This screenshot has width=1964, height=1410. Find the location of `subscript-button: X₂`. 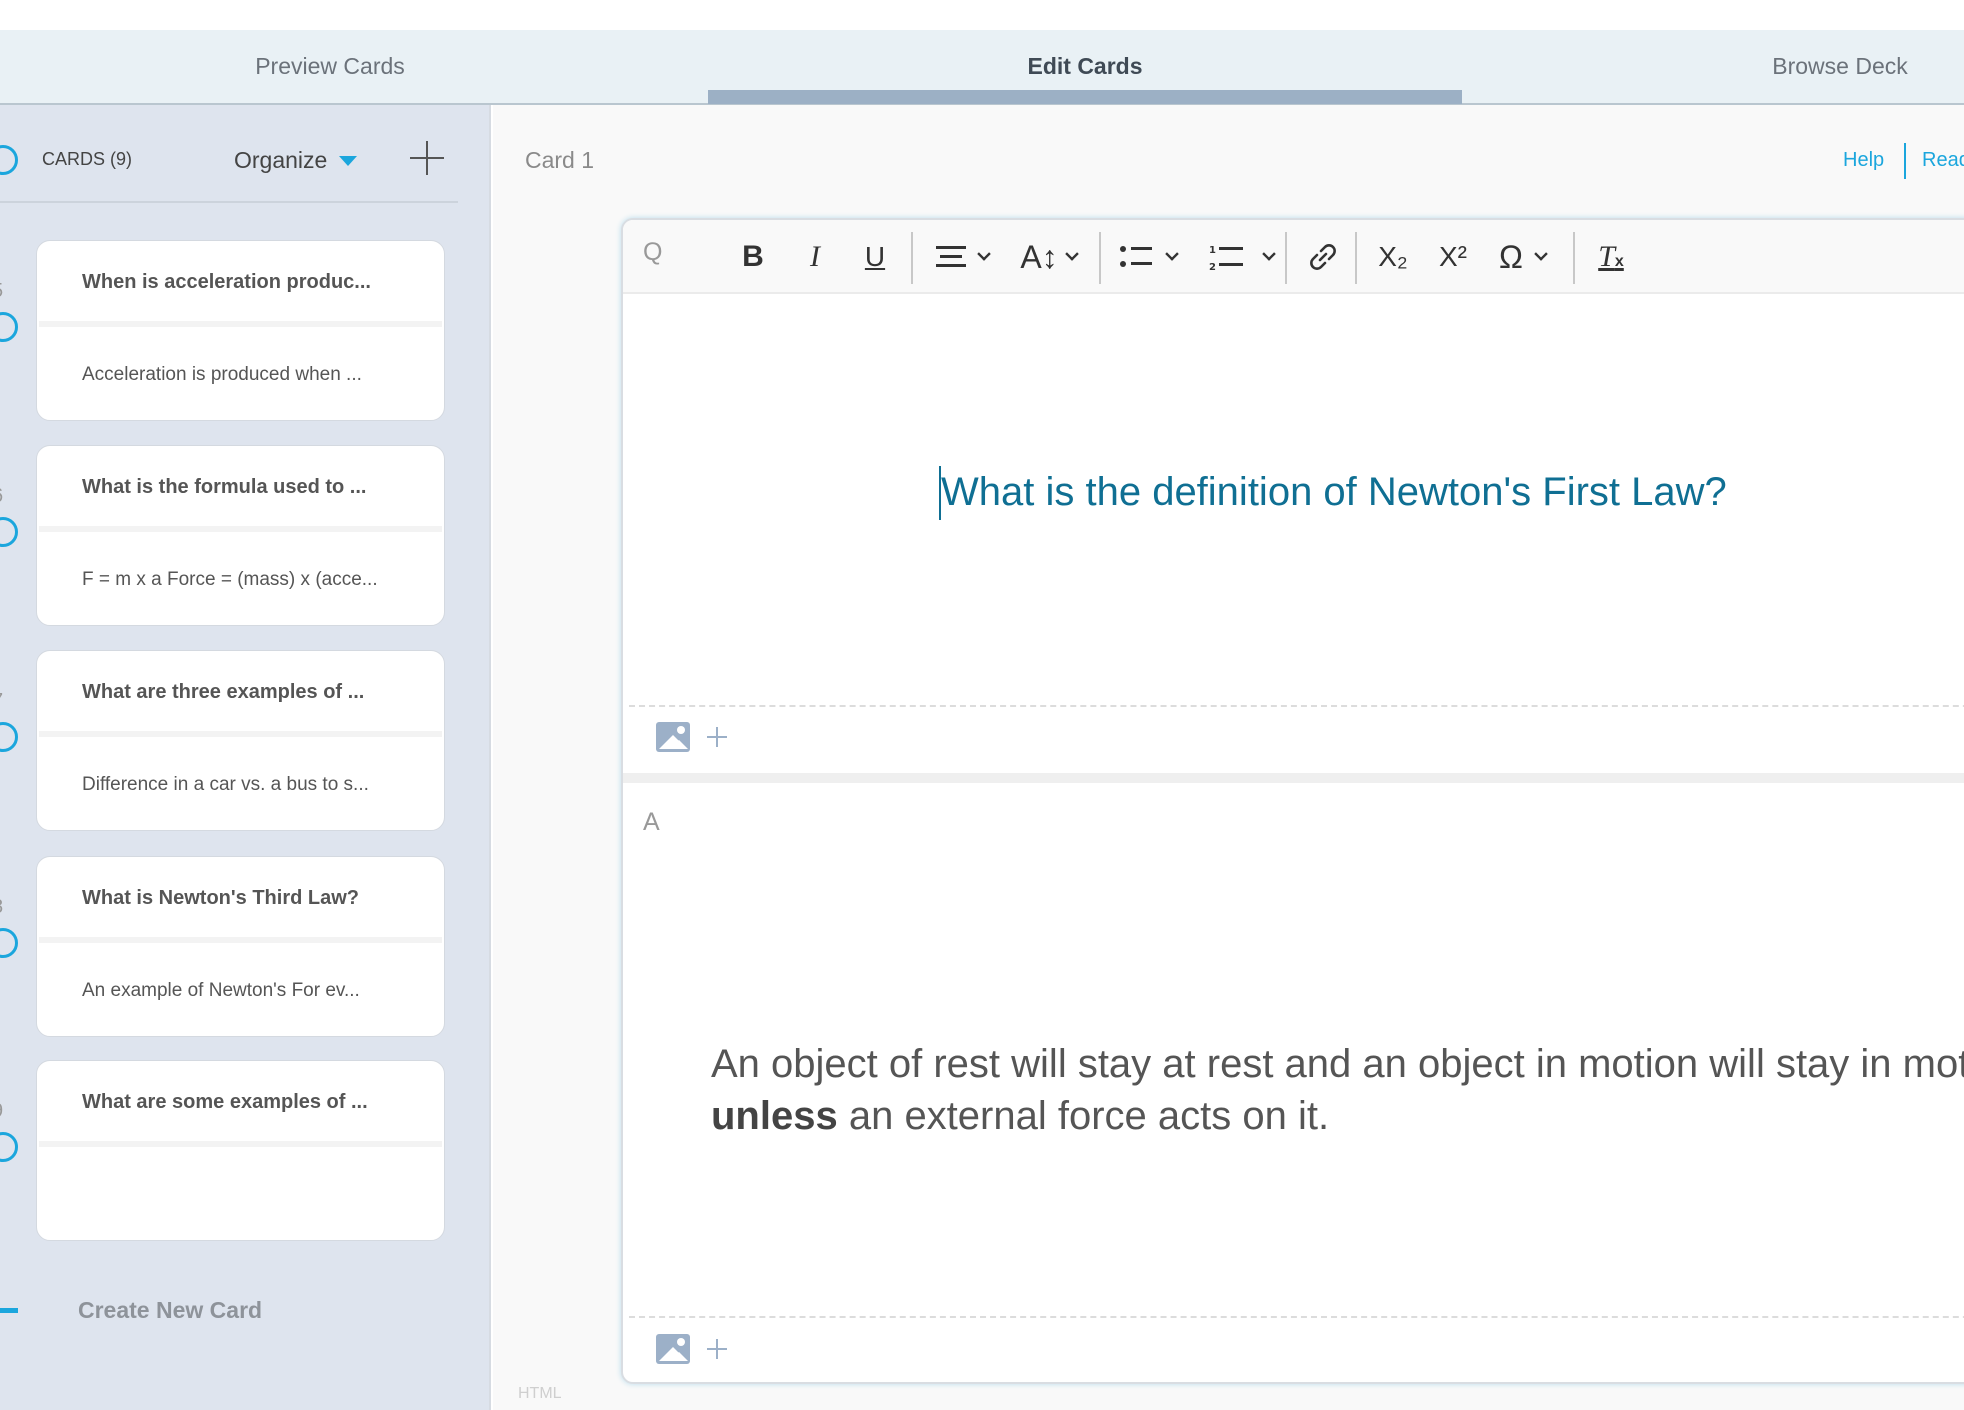

subscript-button: X₂ is located at coordinates (1393, 257).